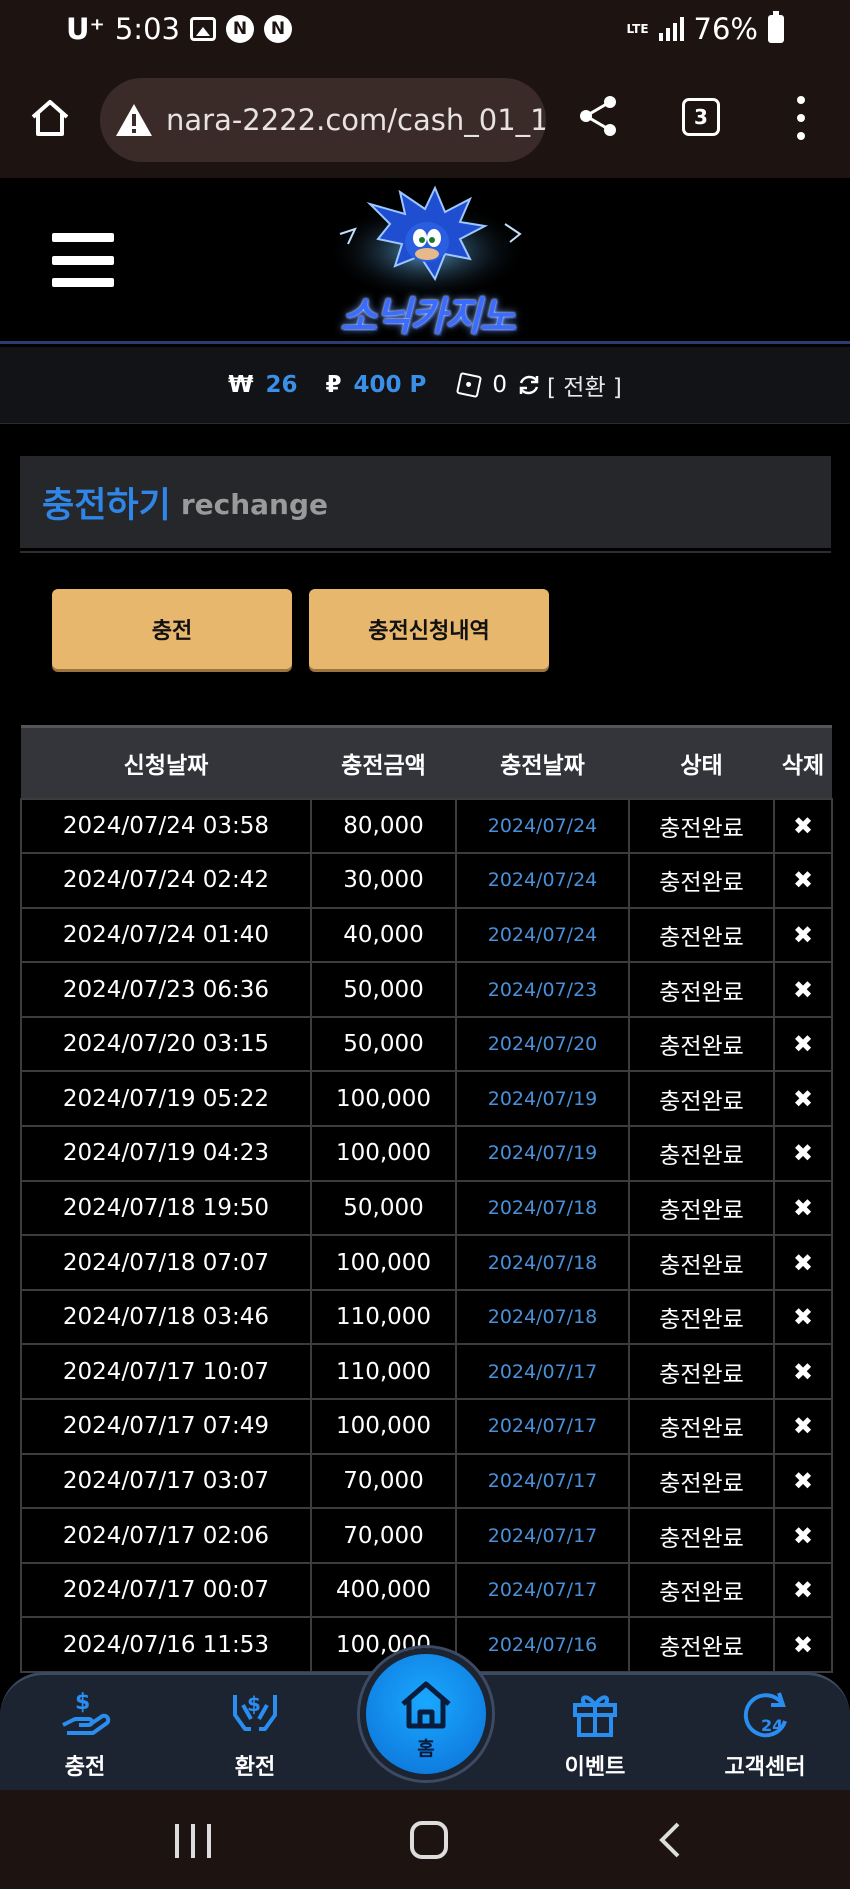  I want to click on table-row: 2024/07/17 07:49 100,000 2024/07/17 충전완료 ✖, so click(426, 1426).